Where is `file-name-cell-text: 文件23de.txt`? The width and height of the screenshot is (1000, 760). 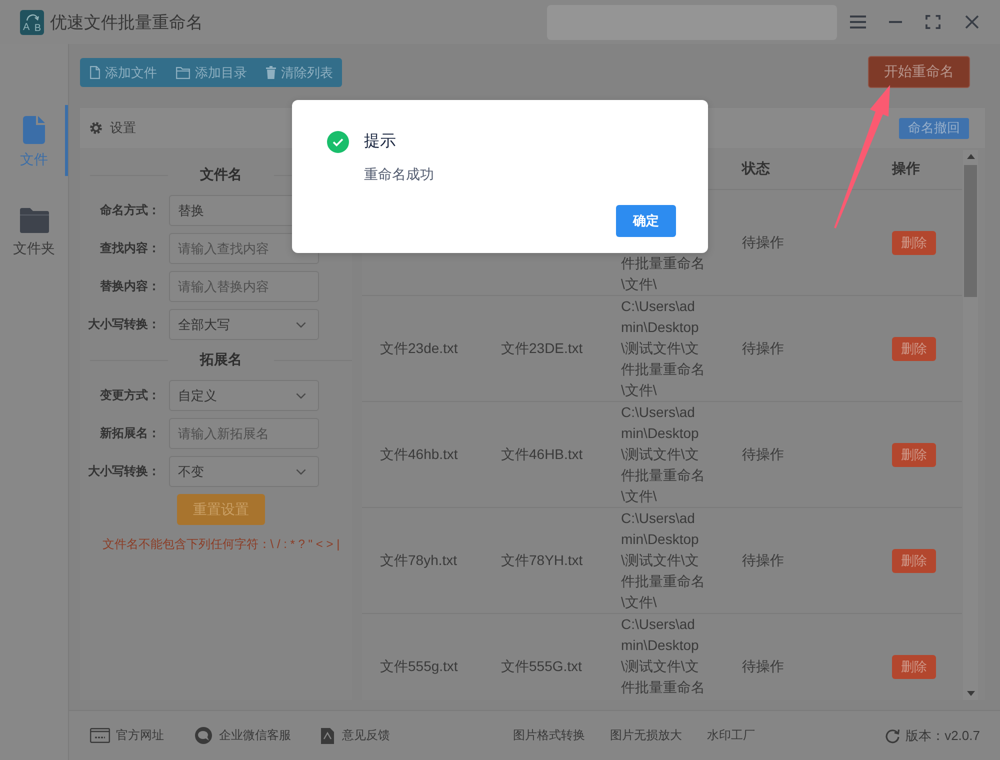 file-name-cell-text: 文件23de.txt is located at coordinates (419, 348).